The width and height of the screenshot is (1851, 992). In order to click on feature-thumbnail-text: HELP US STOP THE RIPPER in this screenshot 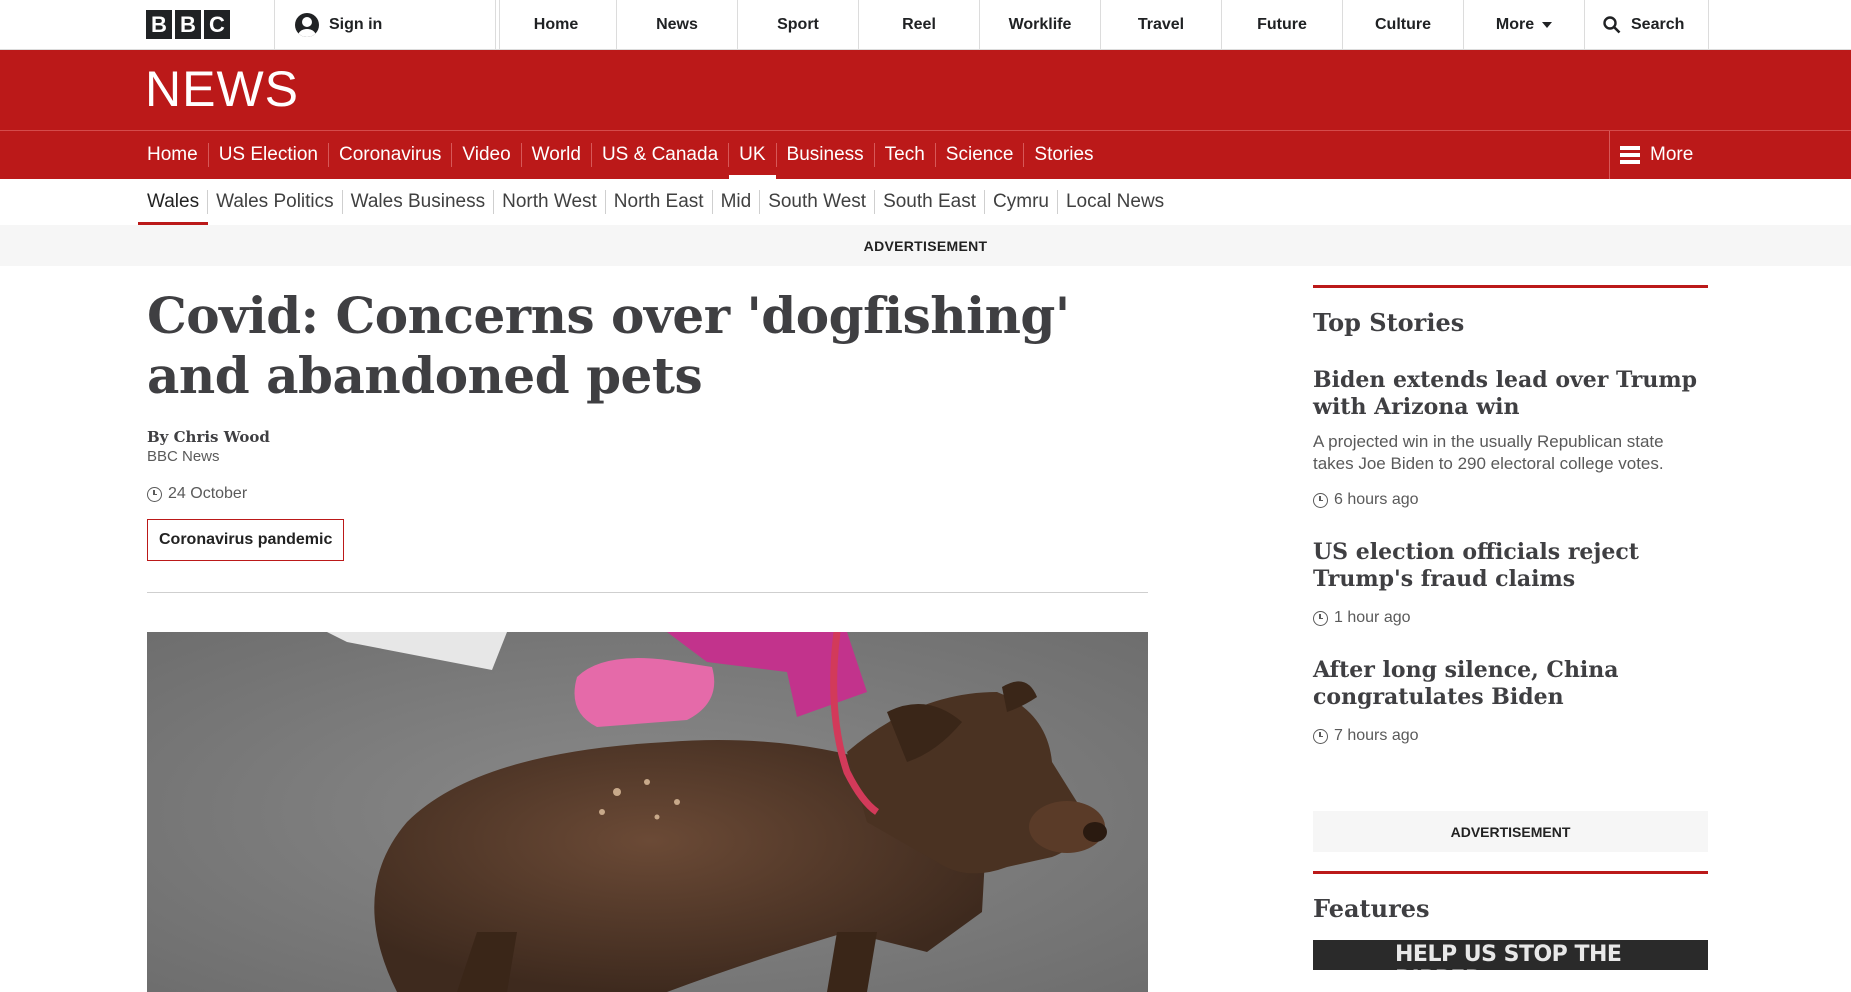, I will do `click(1508, 956)`.